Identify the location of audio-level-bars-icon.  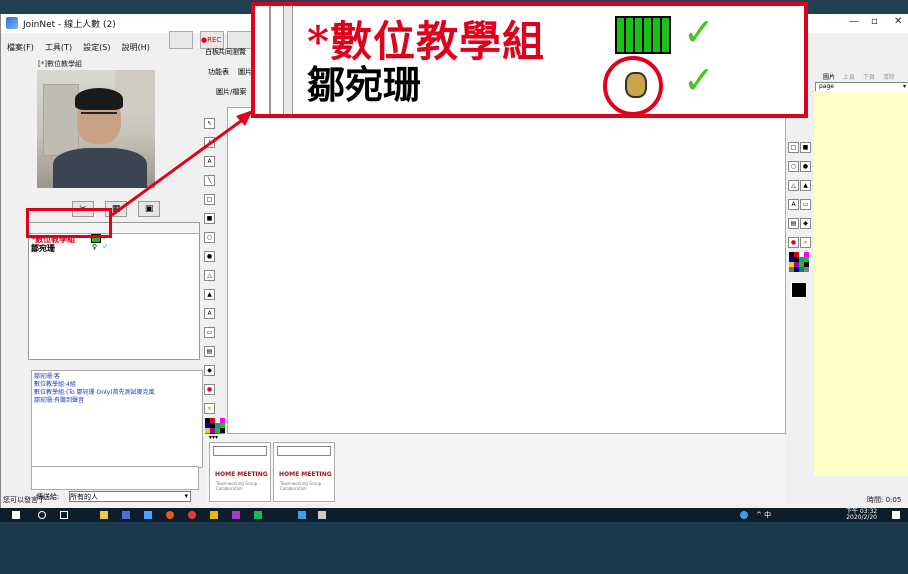
(643, 35).